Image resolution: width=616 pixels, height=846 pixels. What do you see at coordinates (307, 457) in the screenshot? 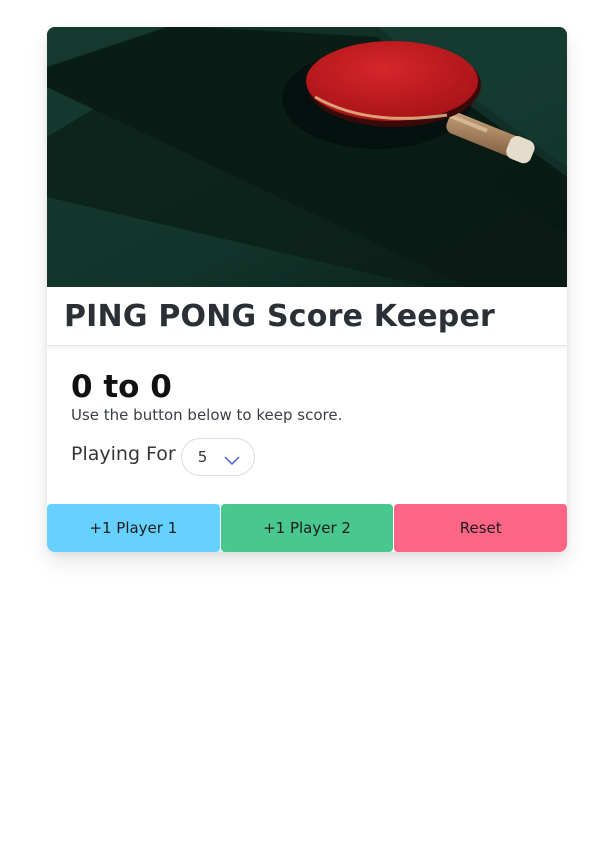
I see `playing-for-row: Playing For 5` at bounding box center [307, 457].